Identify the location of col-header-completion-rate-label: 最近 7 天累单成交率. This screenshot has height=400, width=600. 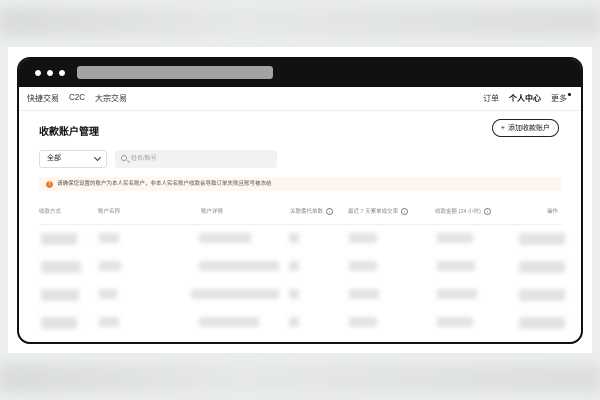
(373, 212).